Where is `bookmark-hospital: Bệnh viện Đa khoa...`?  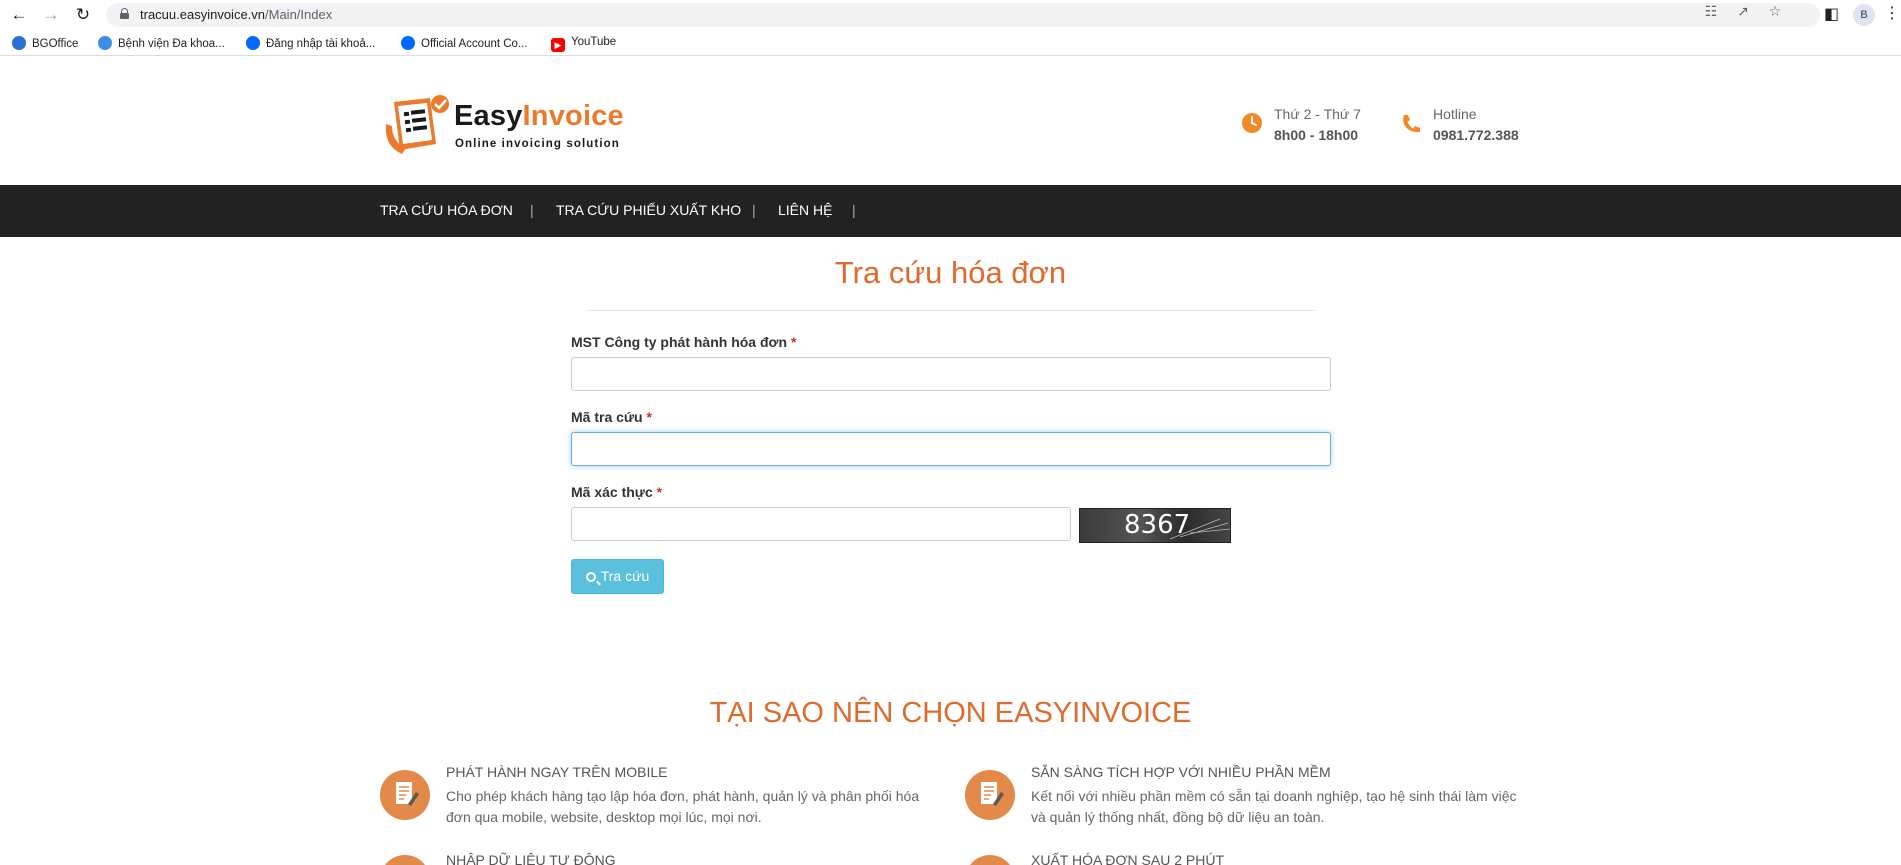 bookmark-hospital: Bệnh viện Đa khoa... is located at coordinates (161, 43).